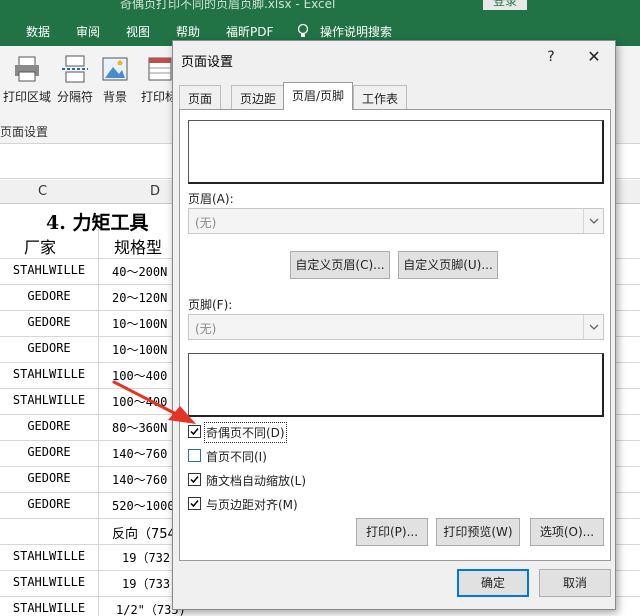 This screenshot has width=640, height=616. What do you see at coordinates (505, 5) in the screenshot?
I see `login-button: 登录` at bounding box center [505, 5].